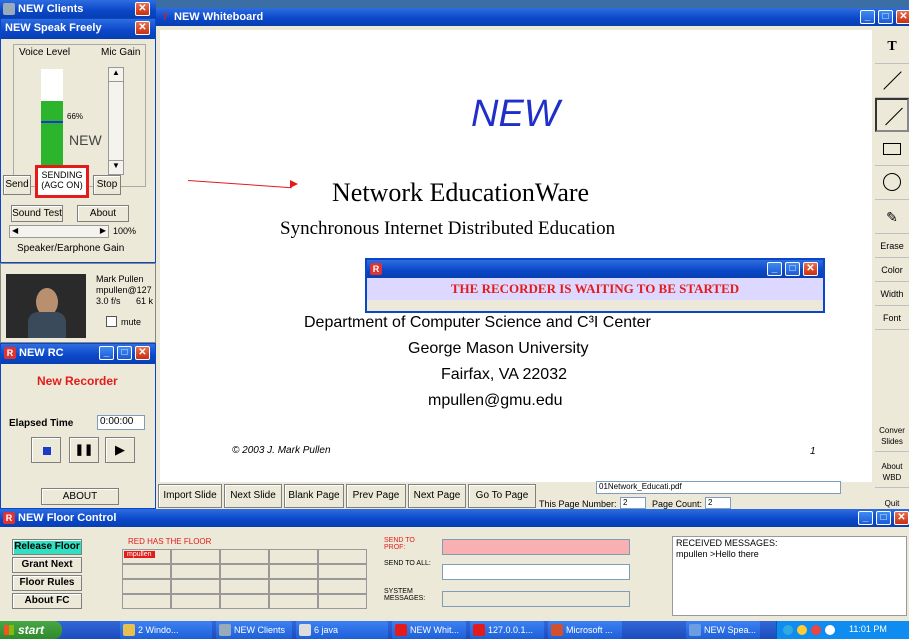 The image size is (909, 639). What do you see at coordinates (892, 294) in the screenshot?
I see `width-button: Width` at bounding box center [892, 294].